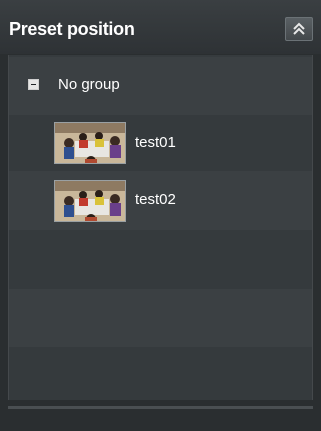 The image size is (321, 431). Describe the element at coordinates (160, 415) in the screenshot. I see `panel-footer` at that location.